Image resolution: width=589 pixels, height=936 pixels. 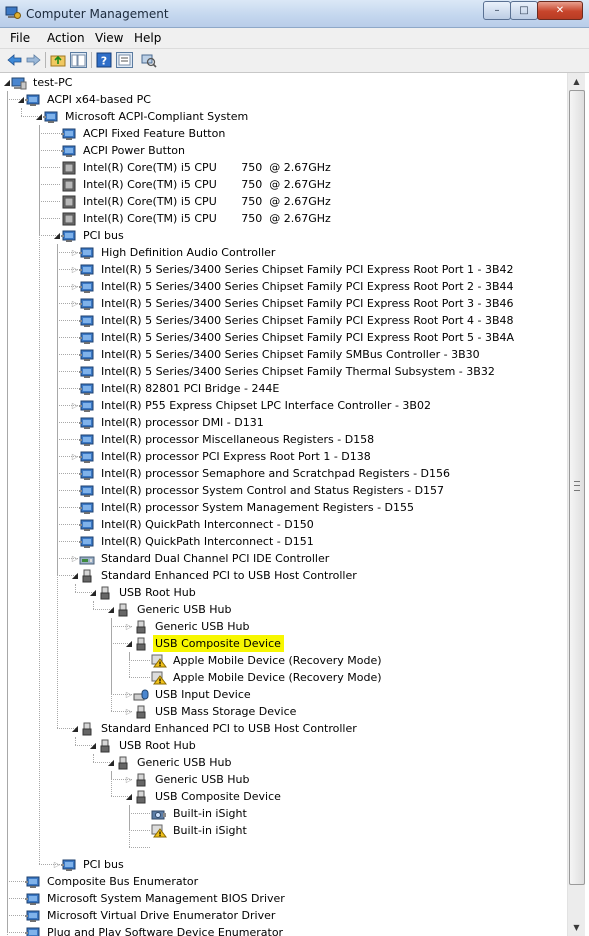 What do you see at coordinates (282, 252) in the screenshot?
I see `tree-item: ▷ High Definition Audio Controller` at bounding box center [282, 252].